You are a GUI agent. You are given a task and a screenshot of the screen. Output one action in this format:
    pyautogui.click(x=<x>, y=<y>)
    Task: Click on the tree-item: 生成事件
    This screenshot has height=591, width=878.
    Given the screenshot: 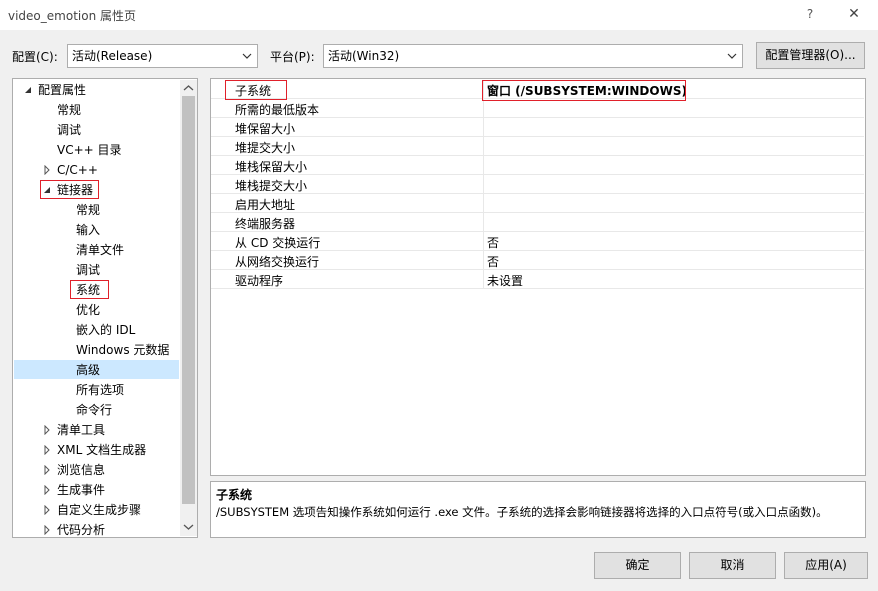 What is the action you would take?
    pyautogui.click(x=96, y=490)
    